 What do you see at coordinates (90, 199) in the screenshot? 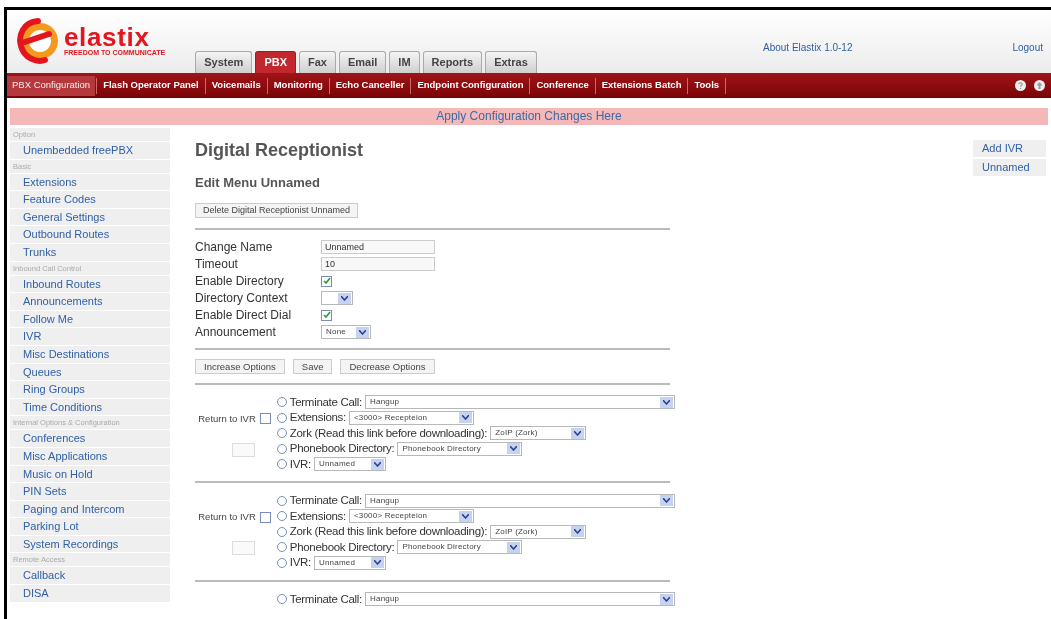
I see `sidebar-item: Feature Codes` at bounding box center [90, 199].